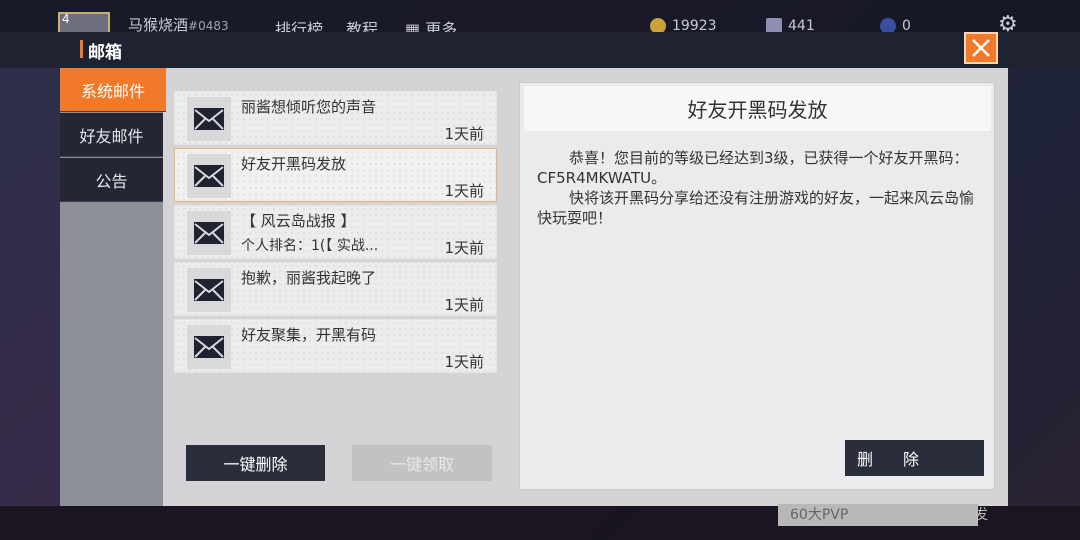 Image resolution: width=1080 pixels, height=540 pixels. What do you see at coordinates (111, 135) in the screenshot?
I see `tab-friend-mail: 好友邮件` at bounding box center [111, 135].